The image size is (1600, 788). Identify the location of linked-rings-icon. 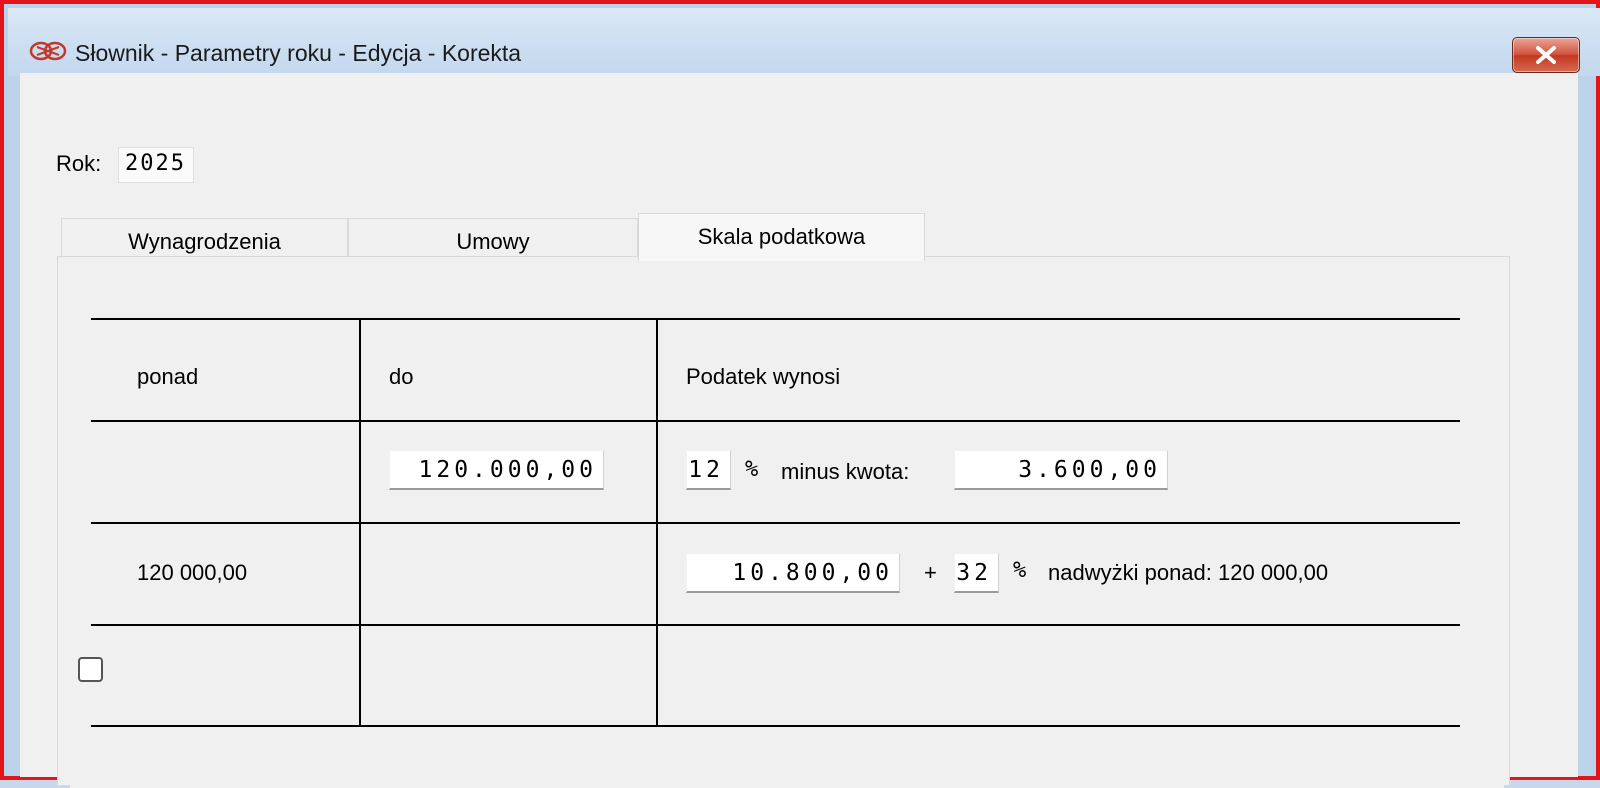
(48, 51).